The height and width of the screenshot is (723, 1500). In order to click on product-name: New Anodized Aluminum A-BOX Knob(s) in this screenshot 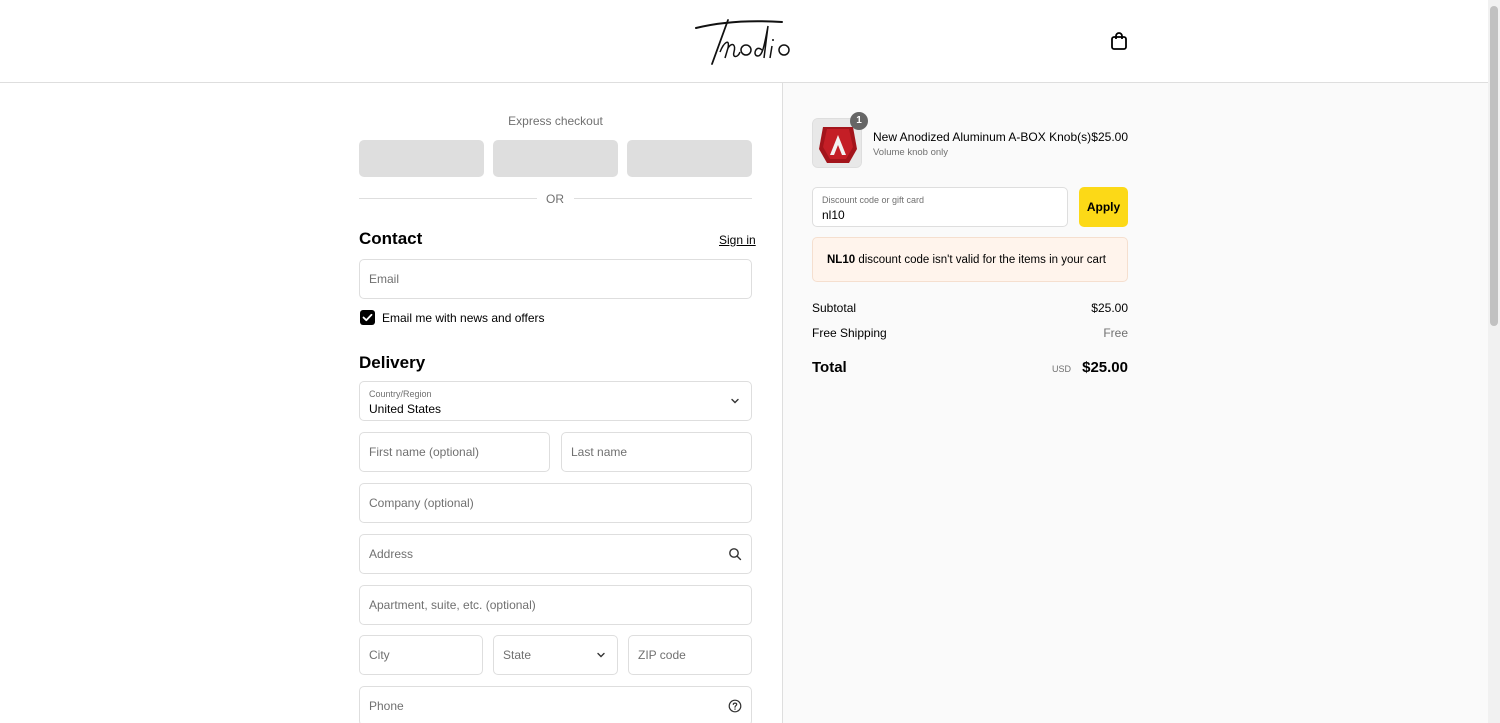, I will do `click(982, 137)`.